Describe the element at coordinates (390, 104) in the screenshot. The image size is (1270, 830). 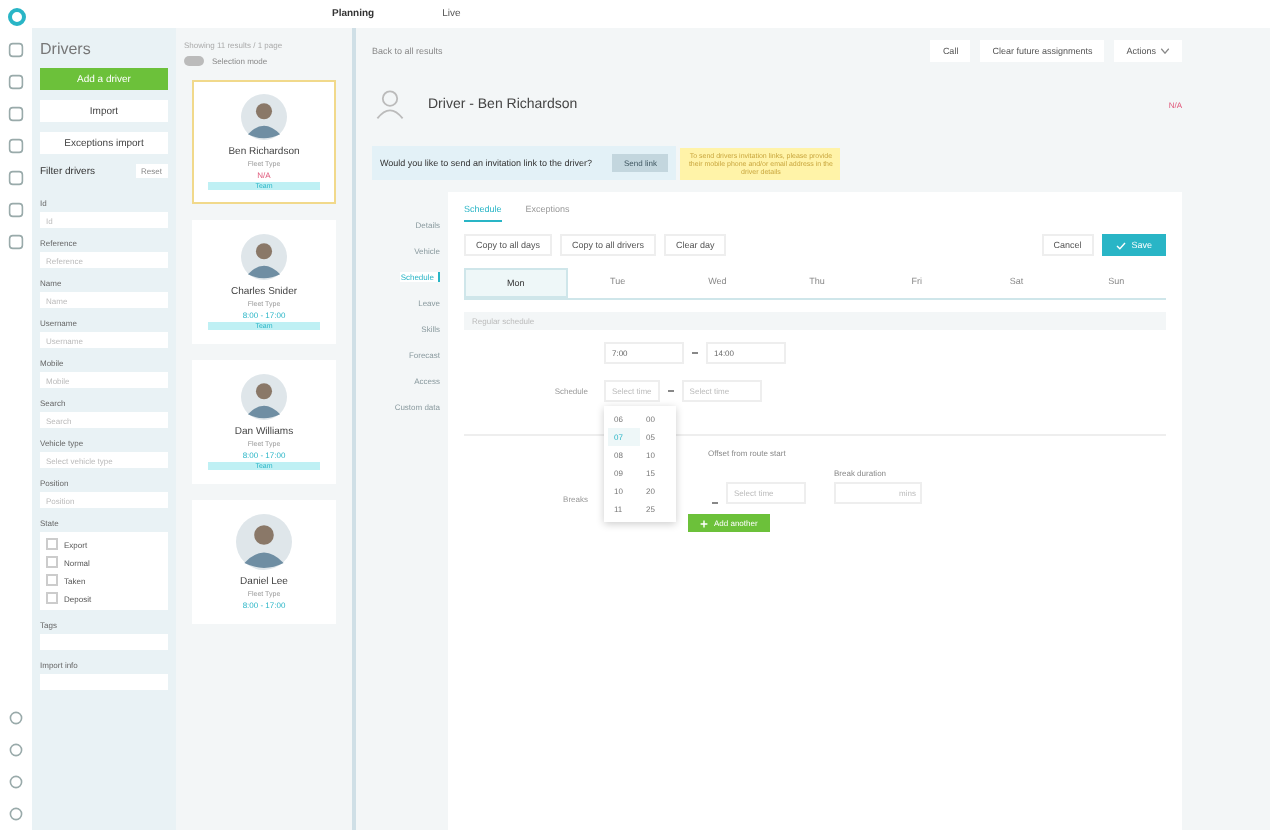
I see `user-icon` at that location.